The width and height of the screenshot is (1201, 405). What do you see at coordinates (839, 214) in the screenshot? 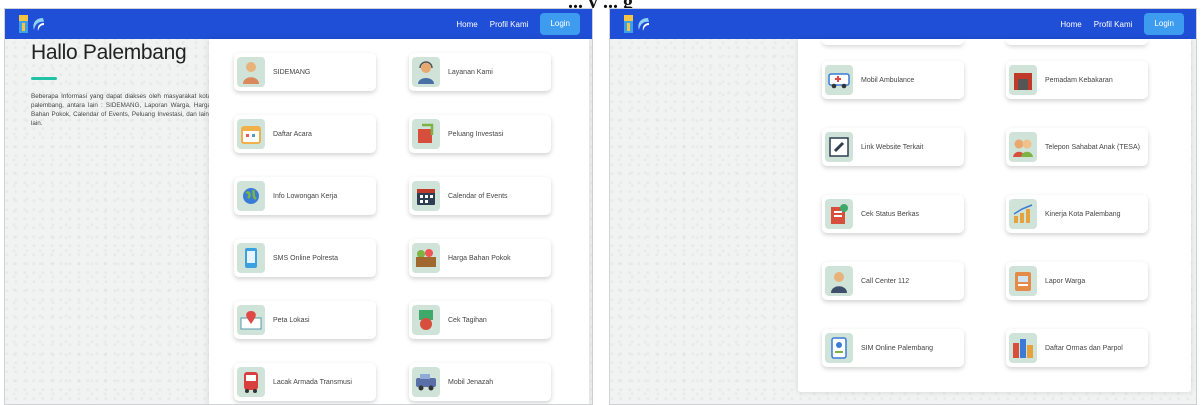
I see `document-check-icon` at bounding box center [839, 214].